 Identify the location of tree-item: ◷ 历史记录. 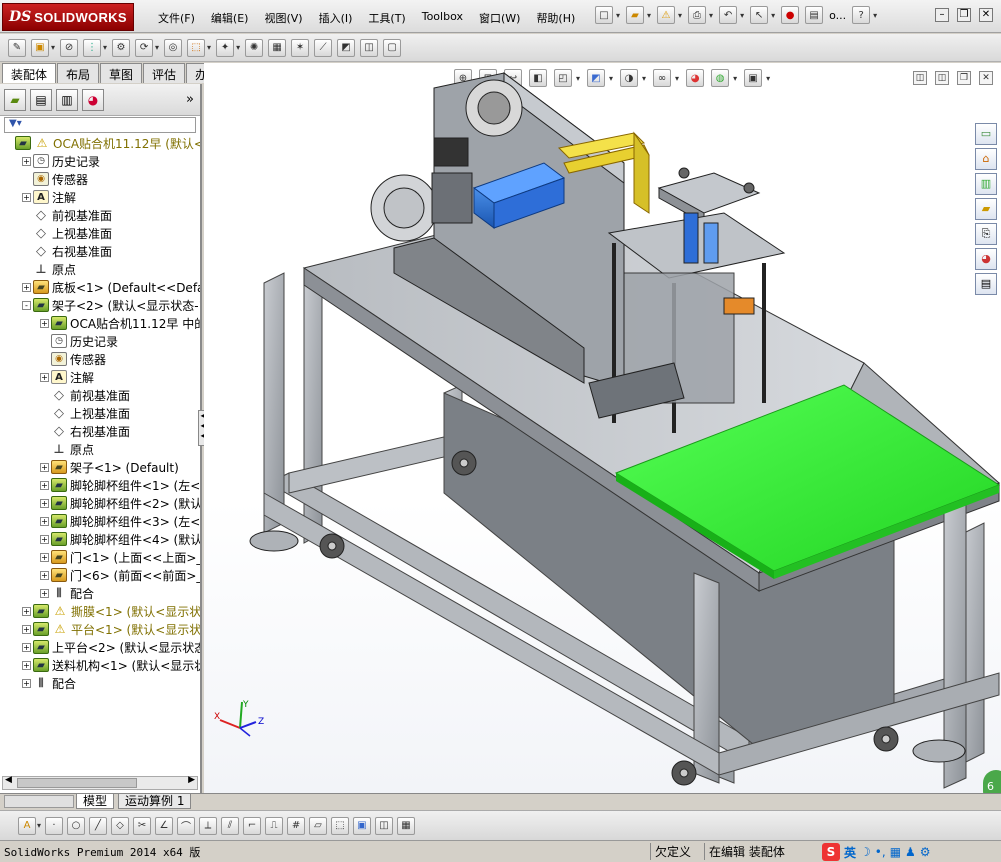
(100, 341).